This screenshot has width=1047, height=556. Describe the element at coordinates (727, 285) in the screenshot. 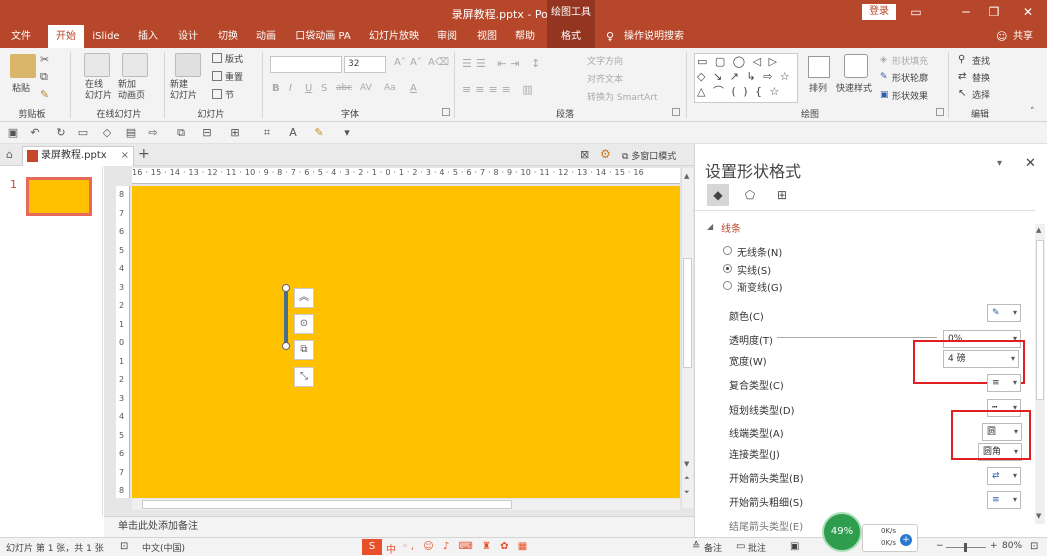

I see `radio-gradient-line` at that location.